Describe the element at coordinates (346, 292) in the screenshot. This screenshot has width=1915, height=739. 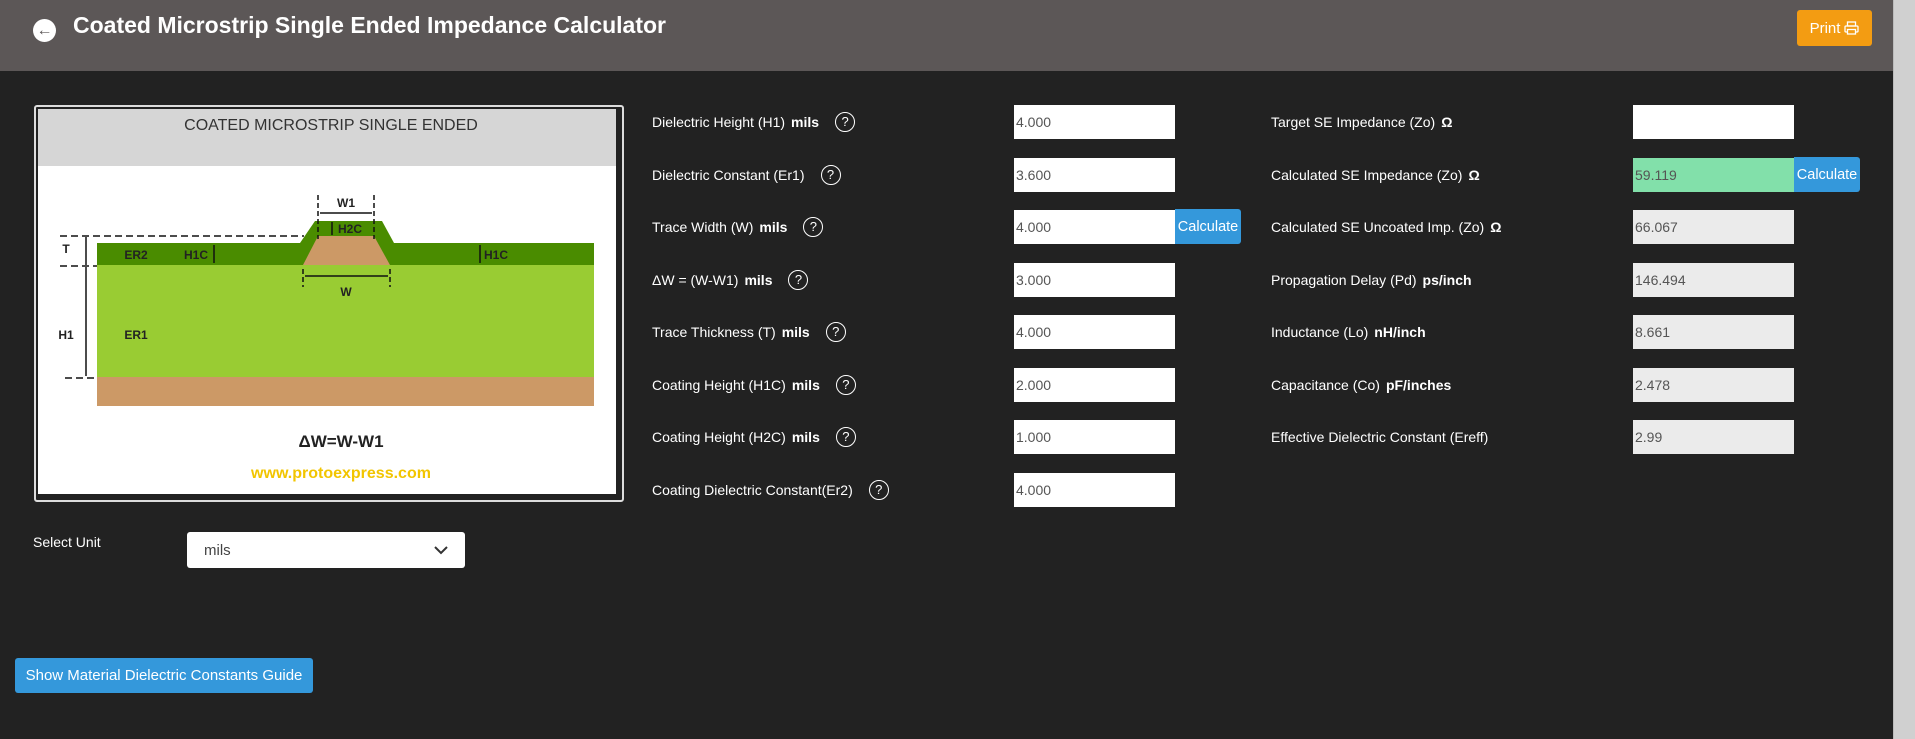
I see `label-w: W` at that location.